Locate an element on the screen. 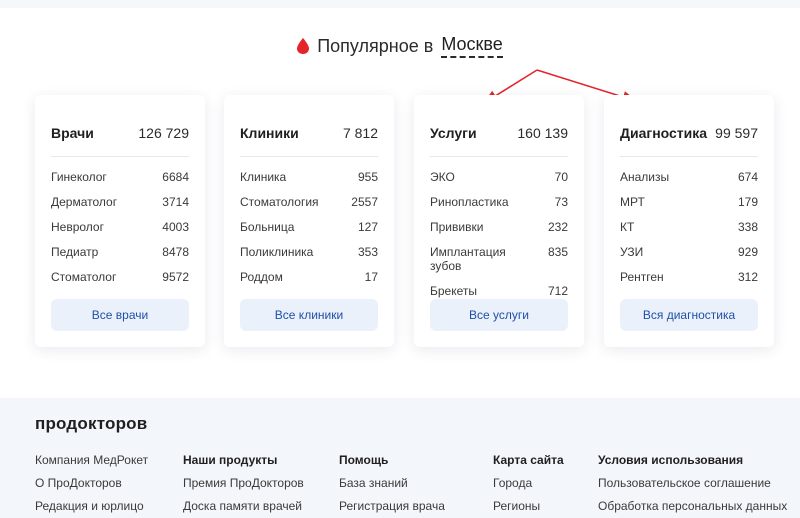 This screenshot has width=800, height=518. item-name: Гинеколог is located at coordinates (79, 177).